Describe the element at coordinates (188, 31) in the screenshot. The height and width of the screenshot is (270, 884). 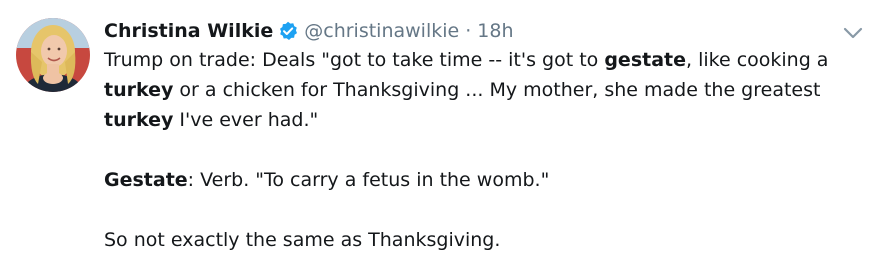
I see `author-display-name: Christina Wilkie` at that location.